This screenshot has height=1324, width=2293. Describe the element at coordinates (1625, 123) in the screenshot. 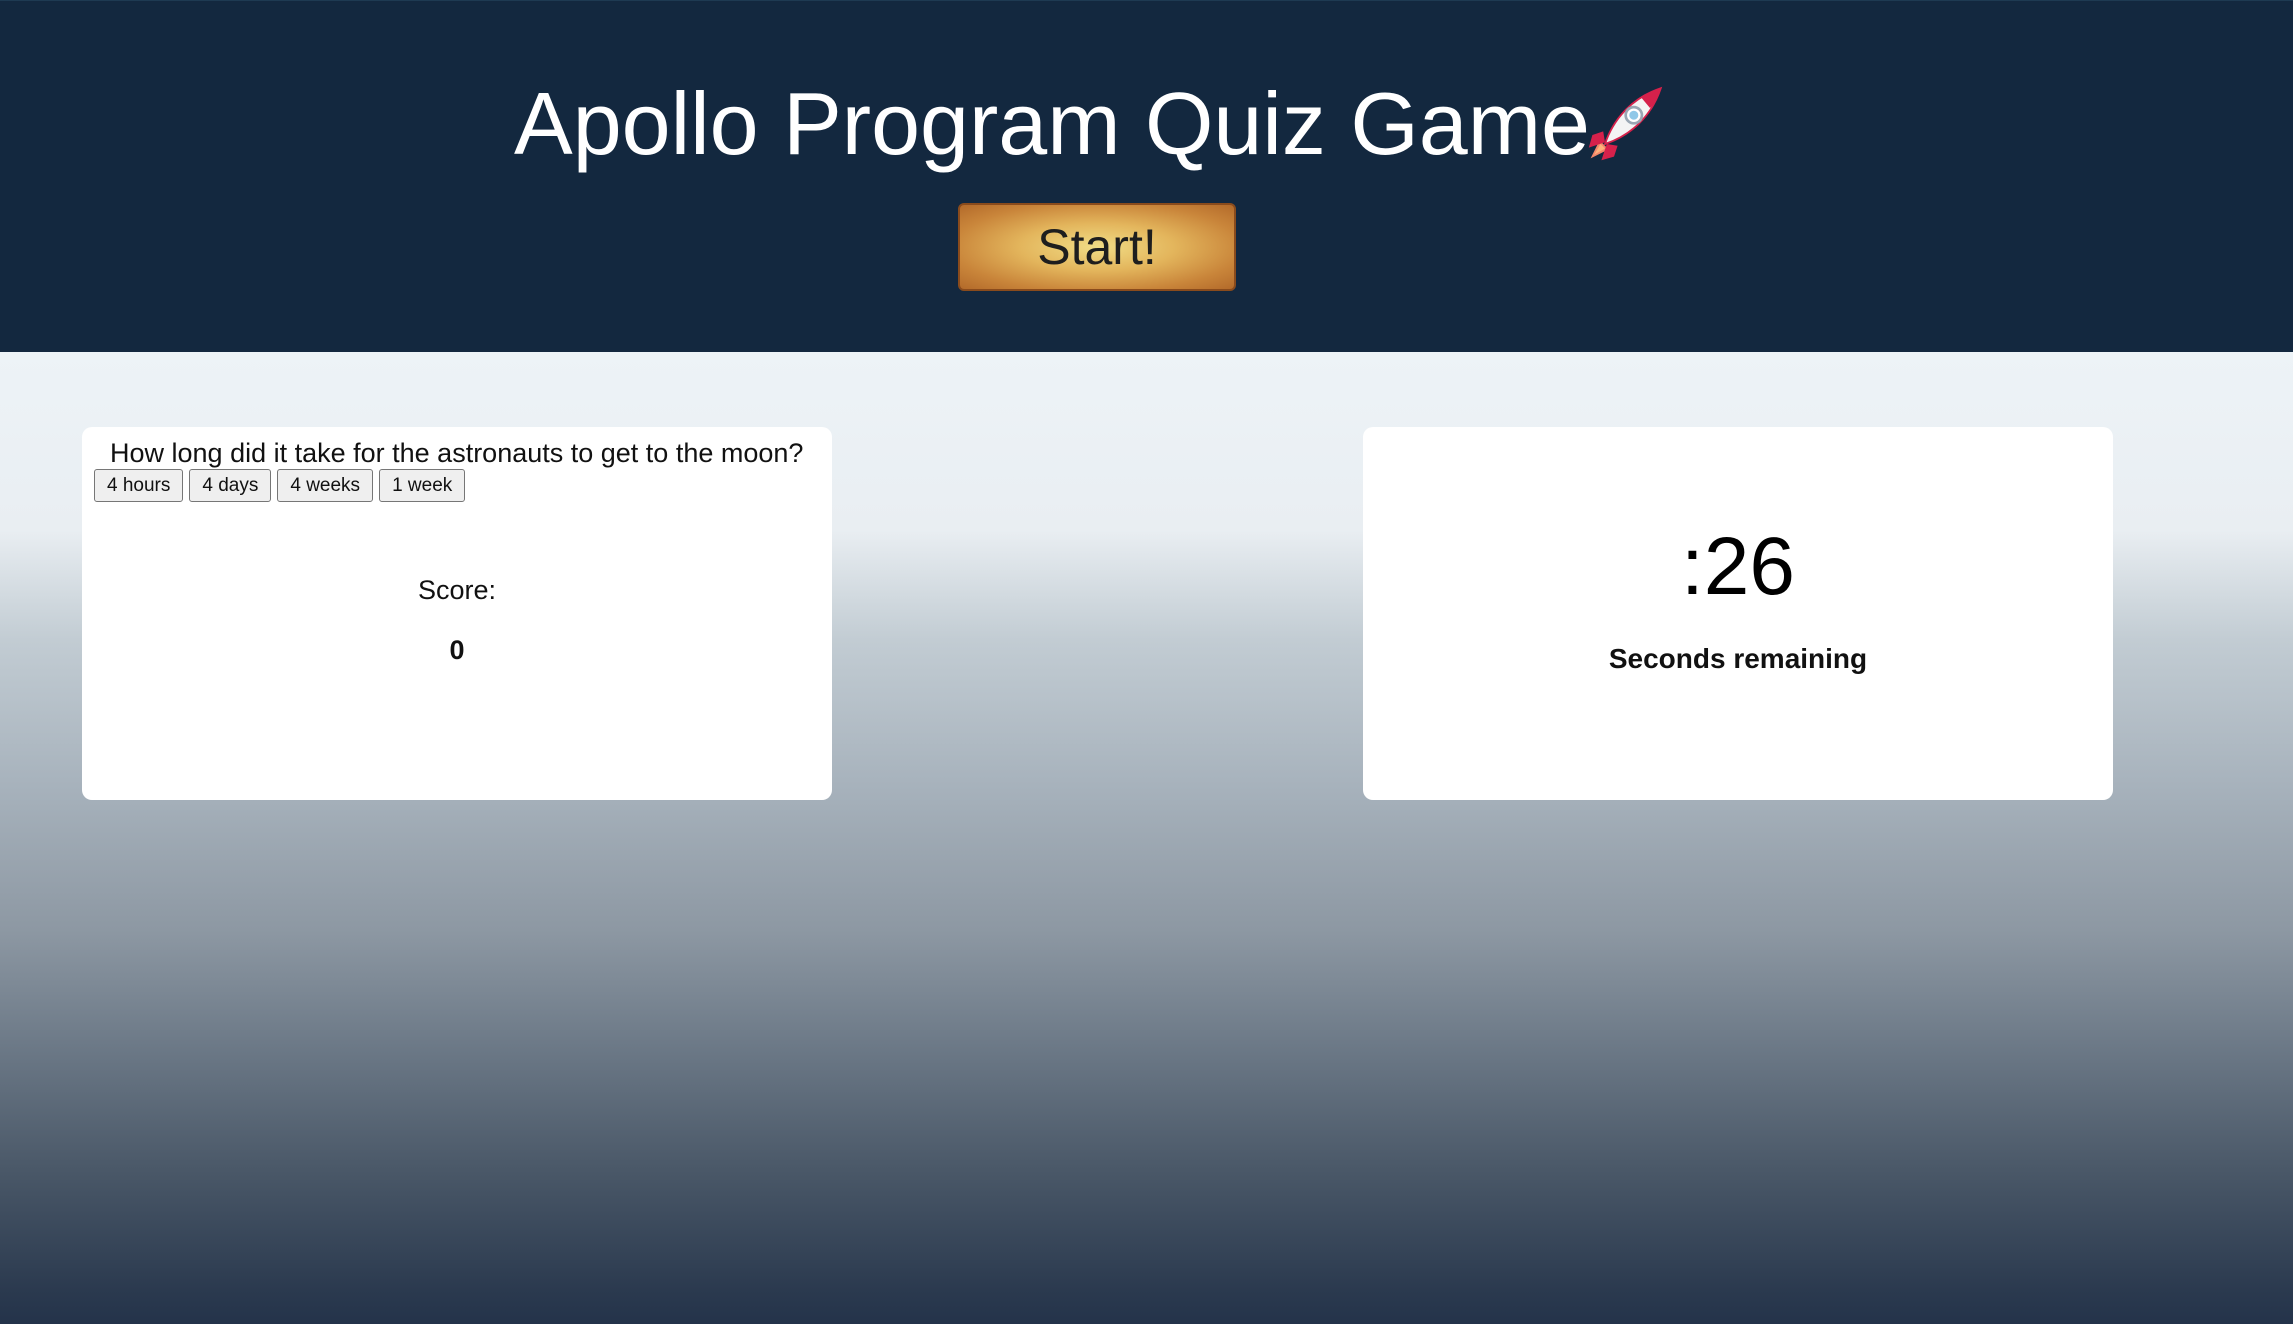

I see `rocket-icon` at that location.